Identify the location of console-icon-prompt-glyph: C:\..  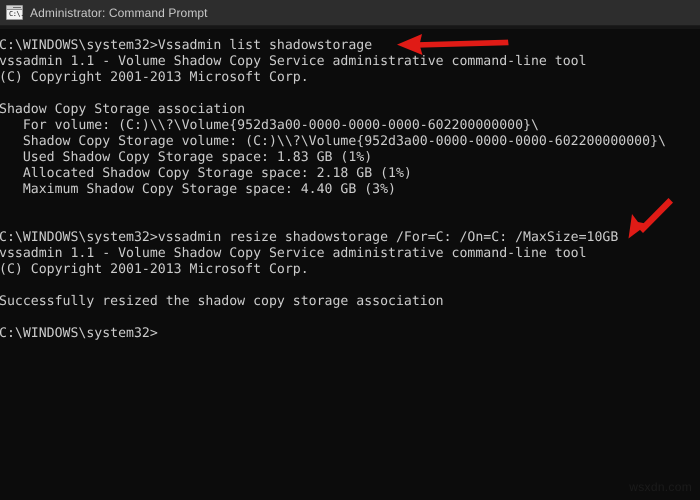
(16, 14).